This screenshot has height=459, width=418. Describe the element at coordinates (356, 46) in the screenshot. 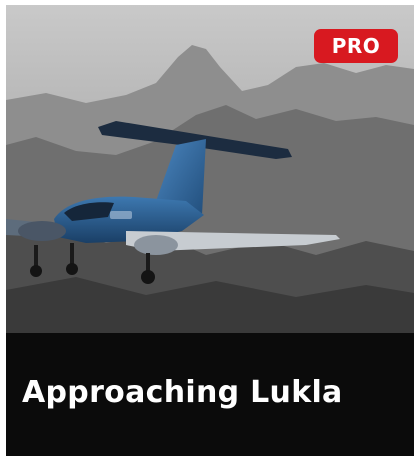

I see `pro-badge: PRO` at that location.